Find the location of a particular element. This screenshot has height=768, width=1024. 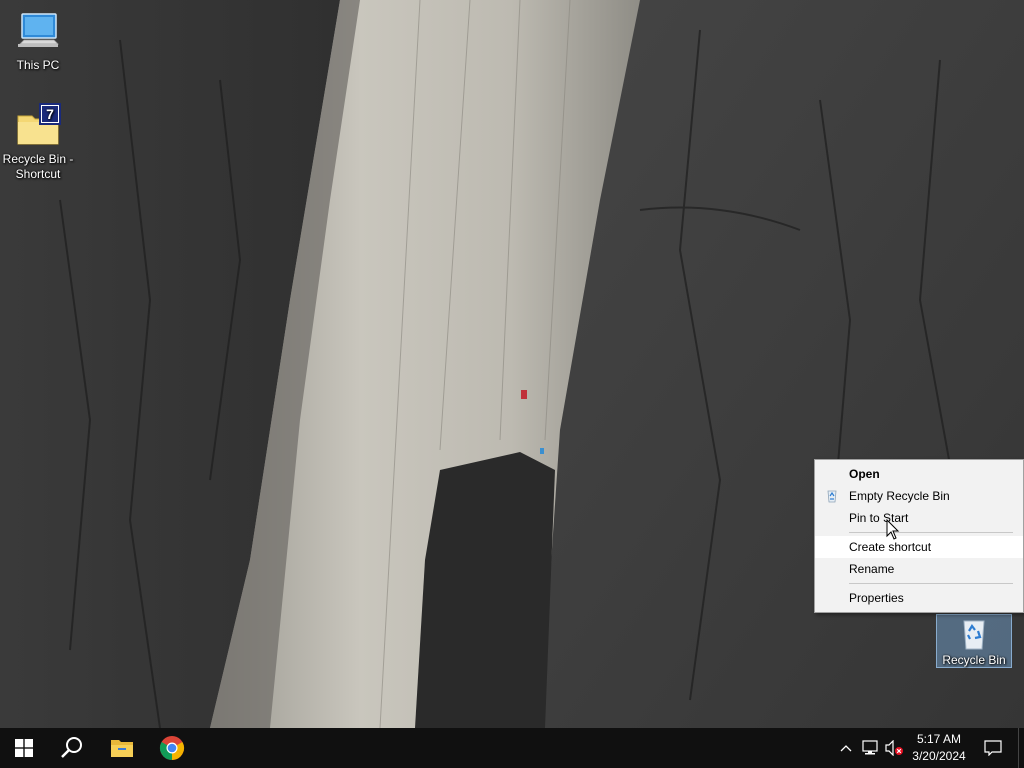

menu-item-create-shortcut: Create shortcut is located at coordinates (919, 547).